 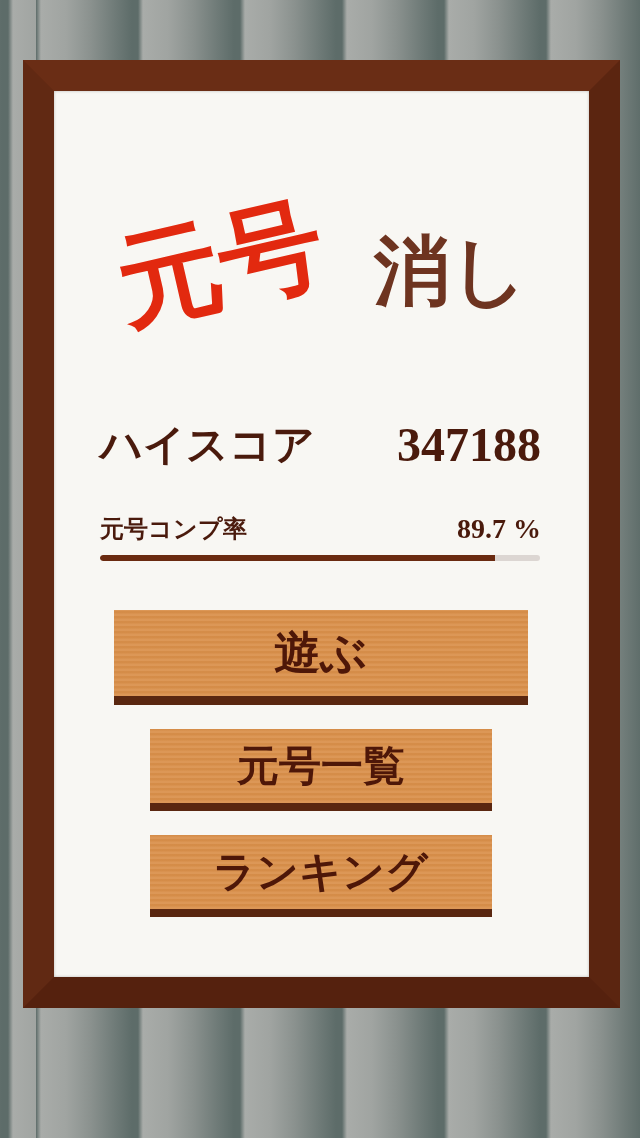 I want to click on high-score-label: ハイスコア, so click(x=207, y=445).